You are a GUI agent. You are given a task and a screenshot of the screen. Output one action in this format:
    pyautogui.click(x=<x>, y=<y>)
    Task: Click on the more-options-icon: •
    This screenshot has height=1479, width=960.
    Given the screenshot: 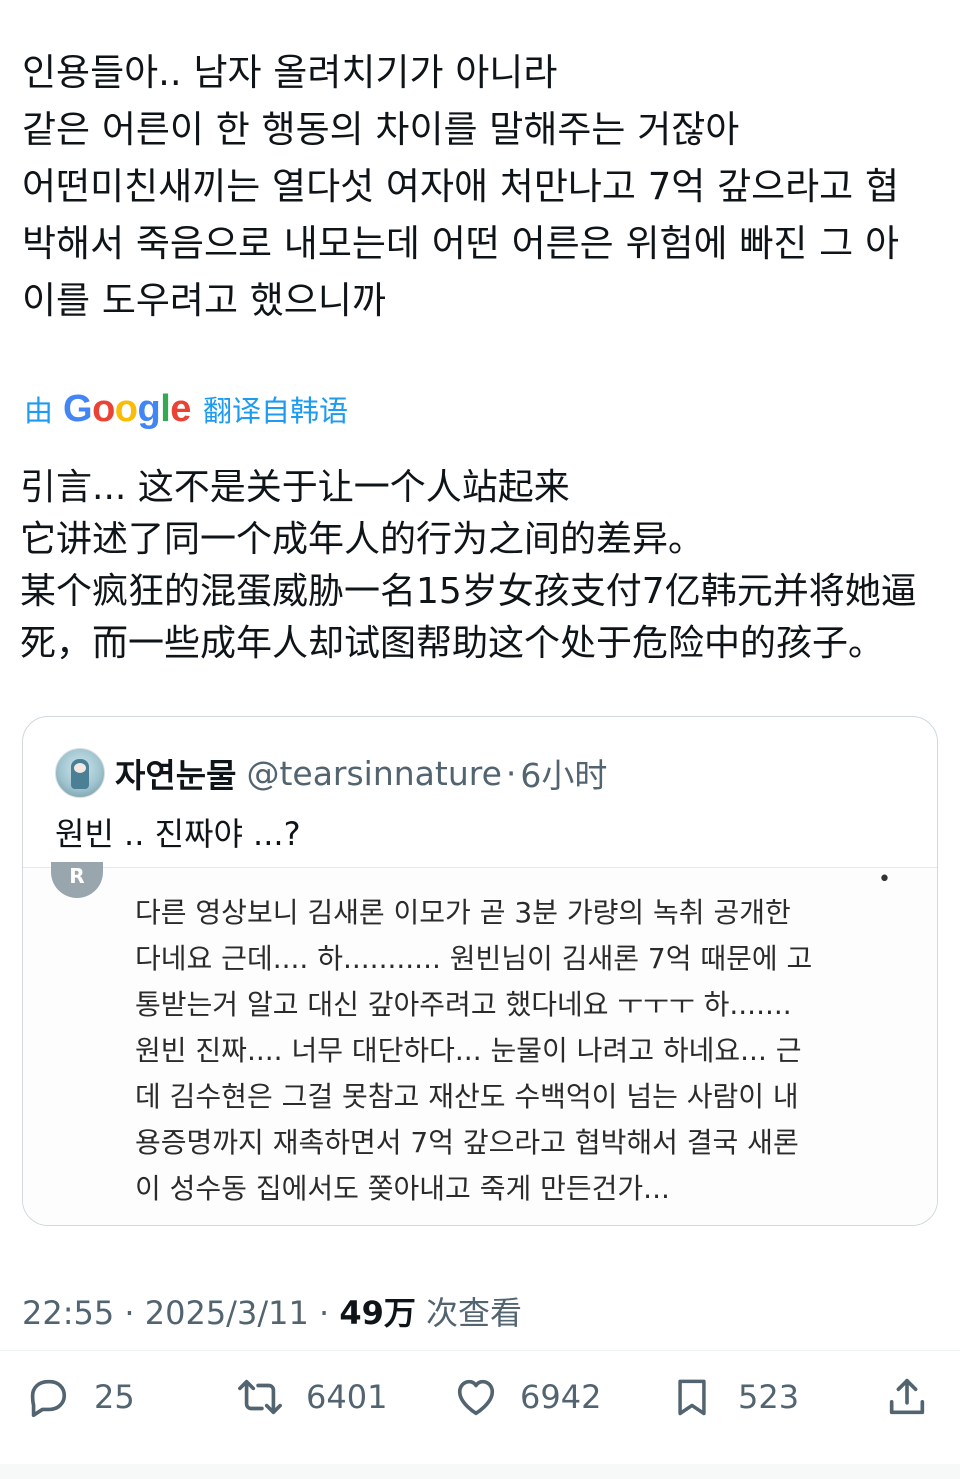 What is the action you would take?
    pyautogui.click(x=884, y=879)
    